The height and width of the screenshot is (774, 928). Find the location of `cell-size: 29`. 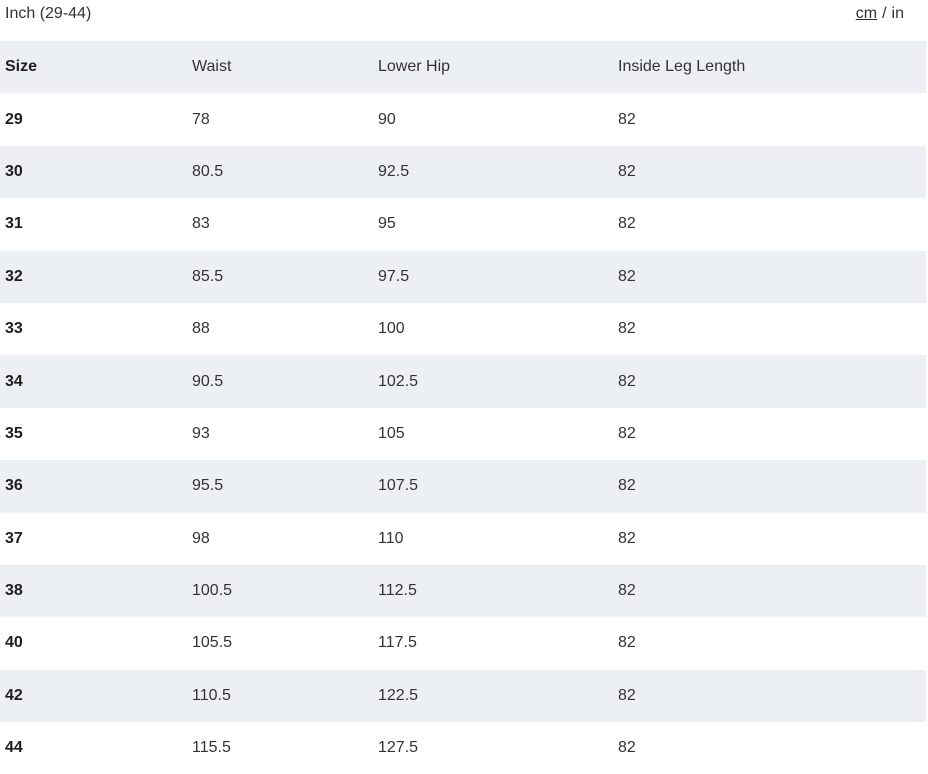

cell-size: 29 is located at coordinates (14, 119).